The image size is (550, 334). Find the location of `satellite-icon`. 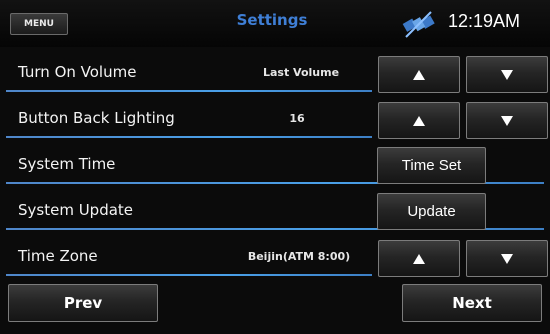

satellite-icon is located at coordinates (418, 24).